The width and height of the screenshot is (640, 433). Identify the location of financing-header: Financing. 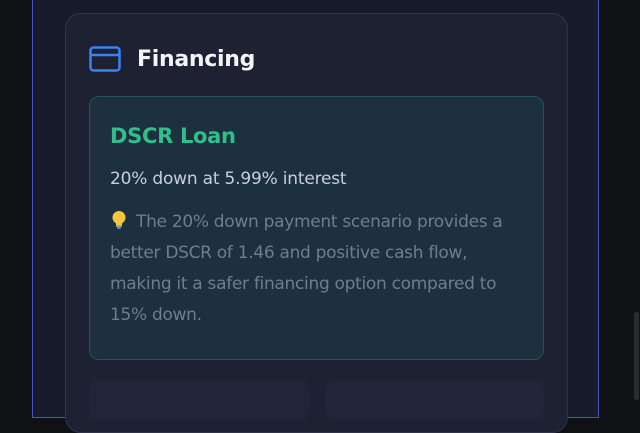
(172, 59).